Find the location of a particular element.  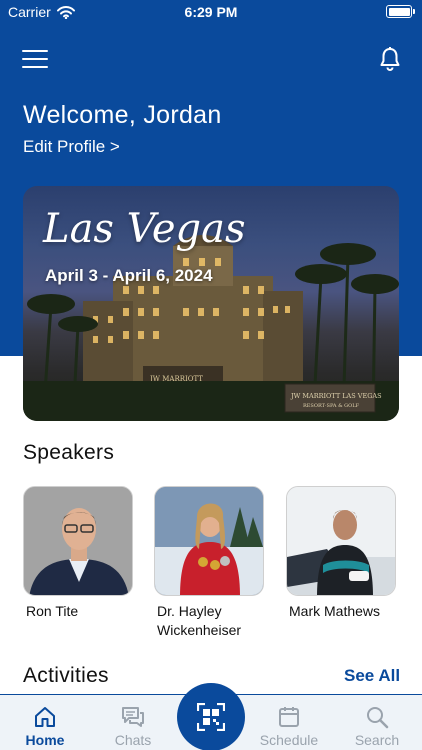

notification-bell-icon is located at coordinates (390, 59).